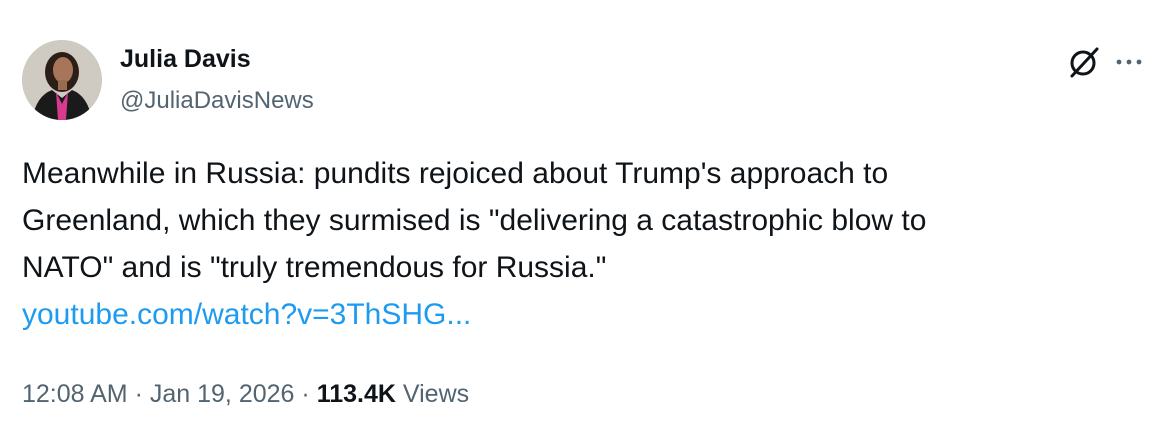  I want to click on views-label: Views, so click(436, 394).